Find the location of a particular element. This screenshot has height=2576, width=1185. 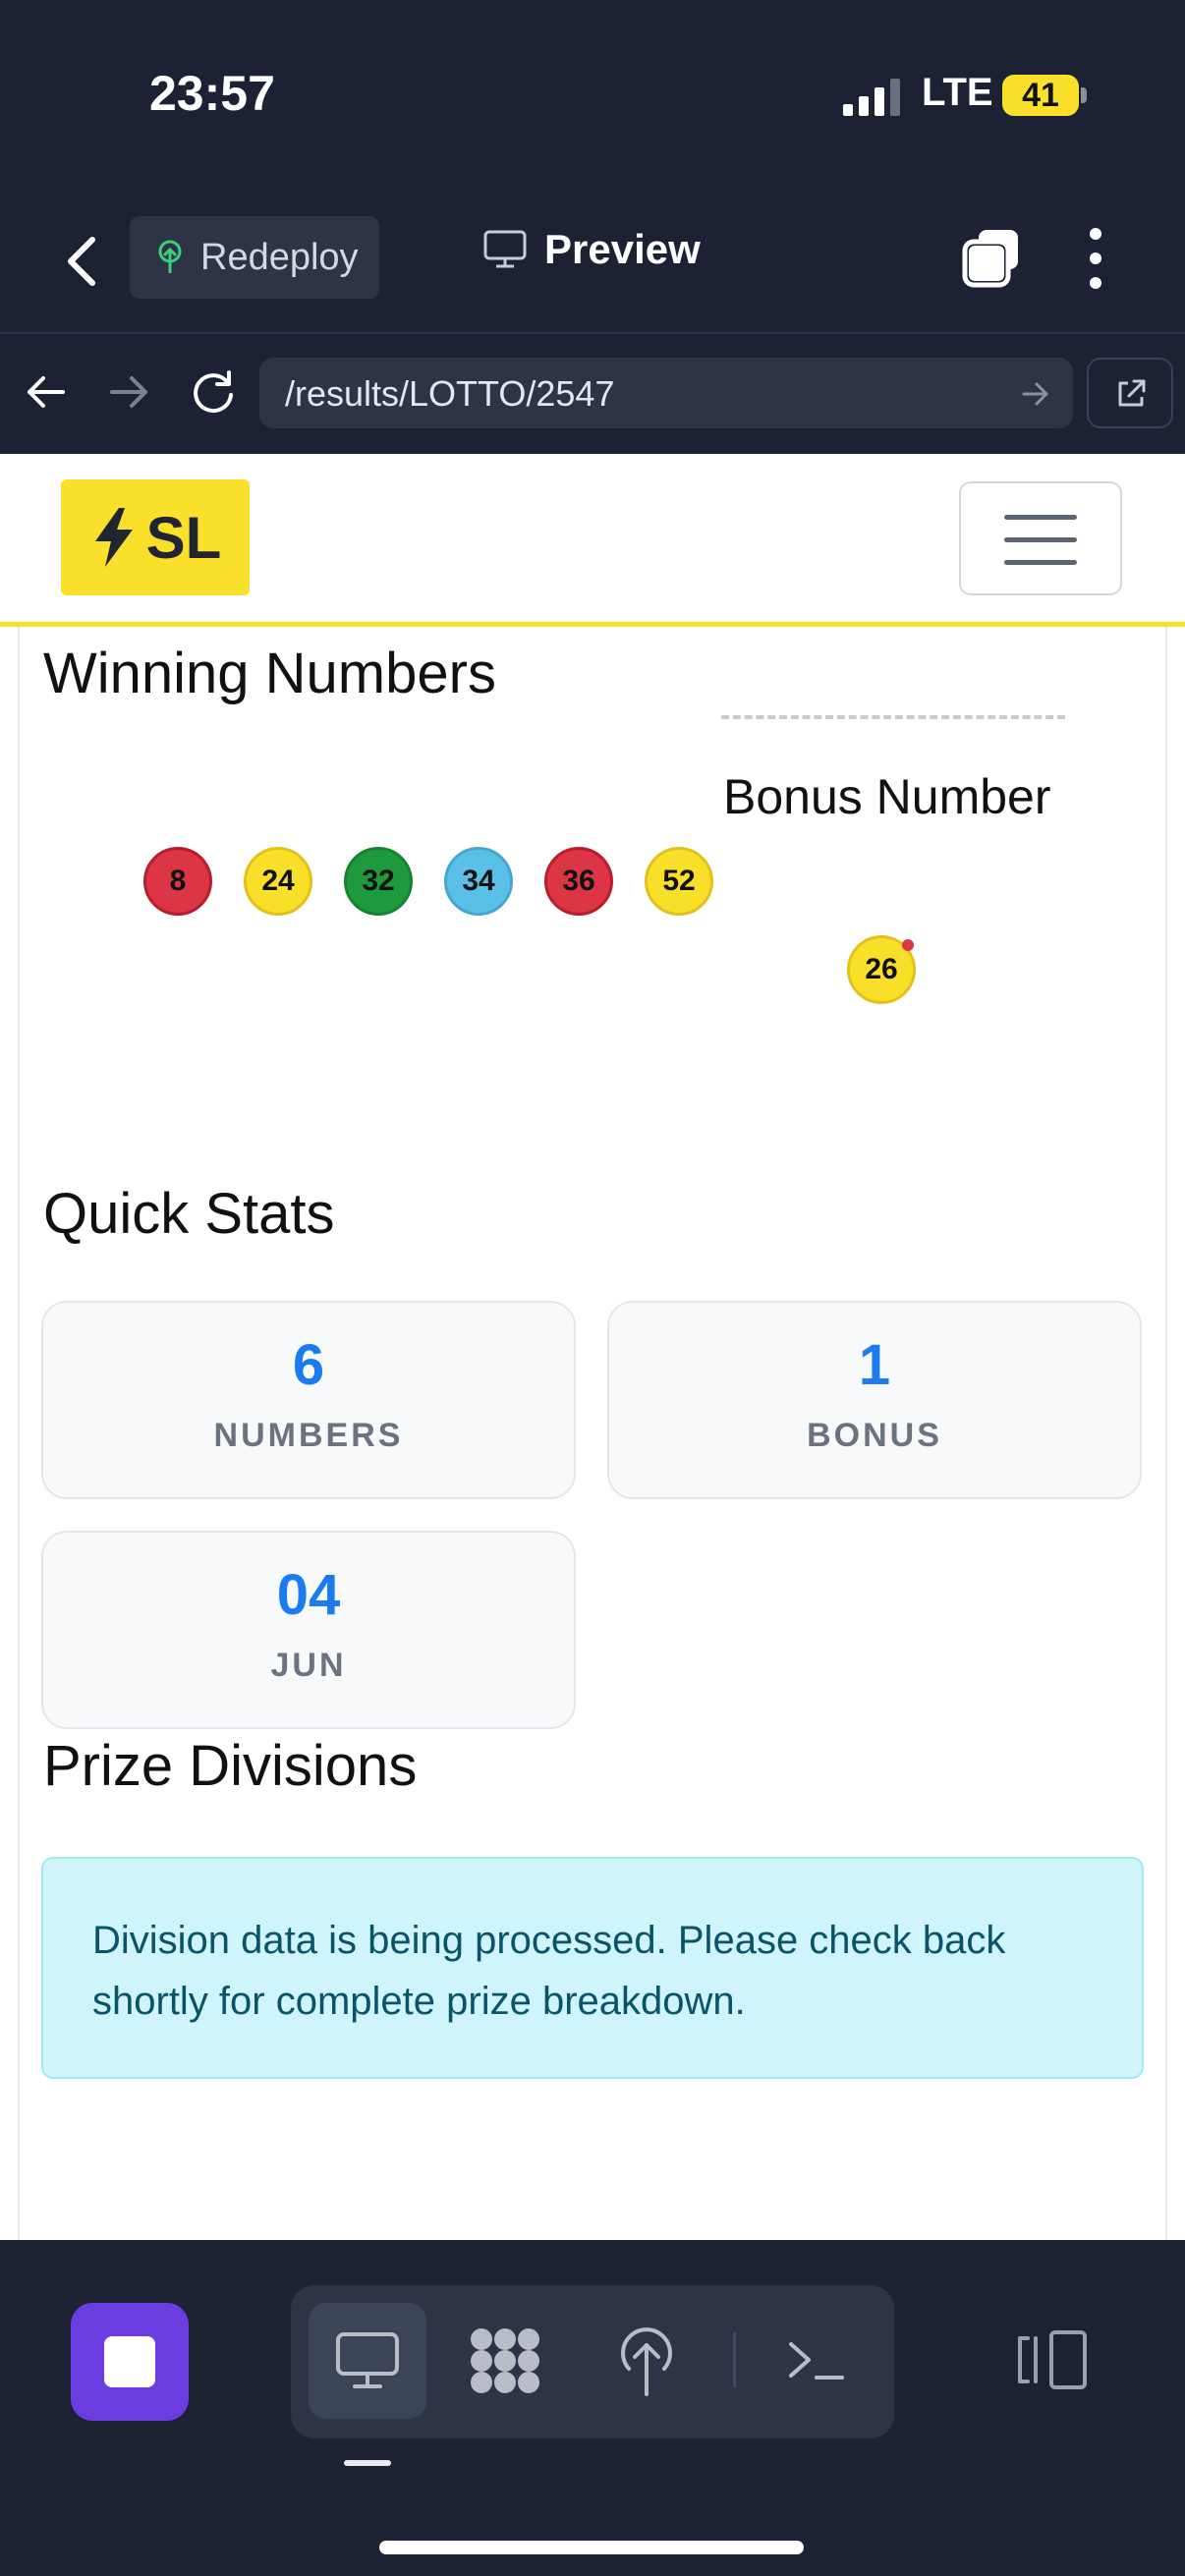

tool-preview is located at coordinates (368, 2361).